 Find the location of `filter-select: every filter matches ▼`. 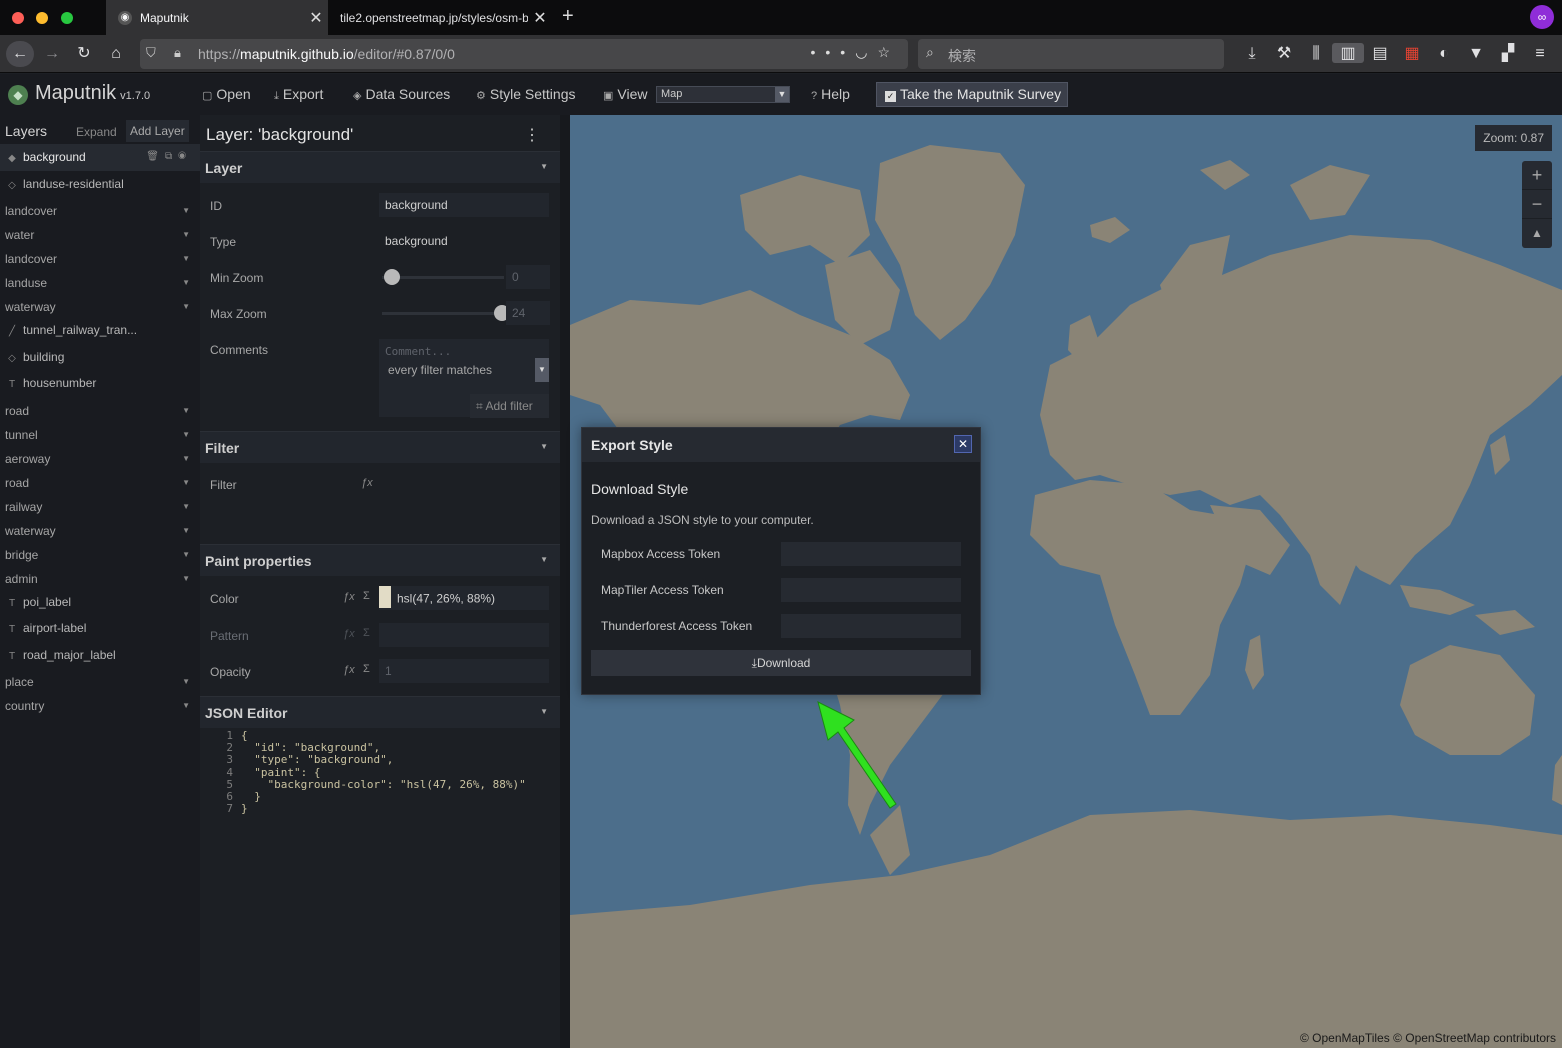

filter-select: every filter matches ▼ is located at coordinates (464, 370).